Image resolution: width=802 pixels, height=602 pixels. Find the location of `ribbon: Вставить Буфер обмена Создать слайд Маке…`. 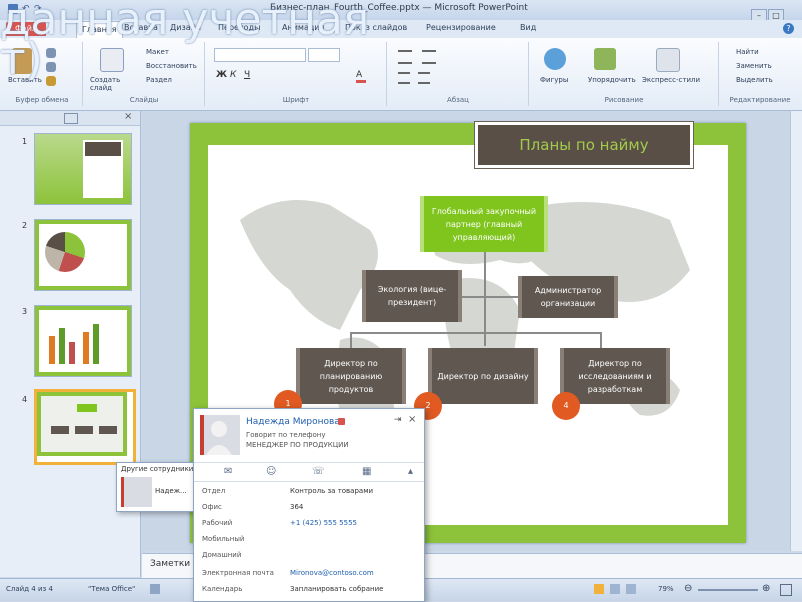

ribbon: Вставить Буфер обмена Создать слайд Маке… is located at coordinates (401, 74).